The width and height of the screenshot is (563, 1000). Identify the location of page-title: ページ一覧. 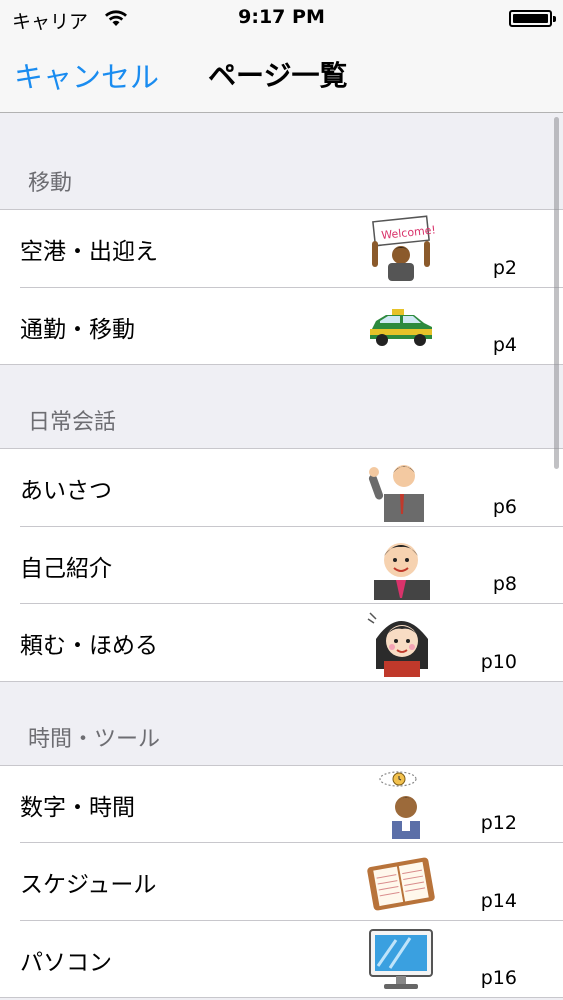
(278, 75).